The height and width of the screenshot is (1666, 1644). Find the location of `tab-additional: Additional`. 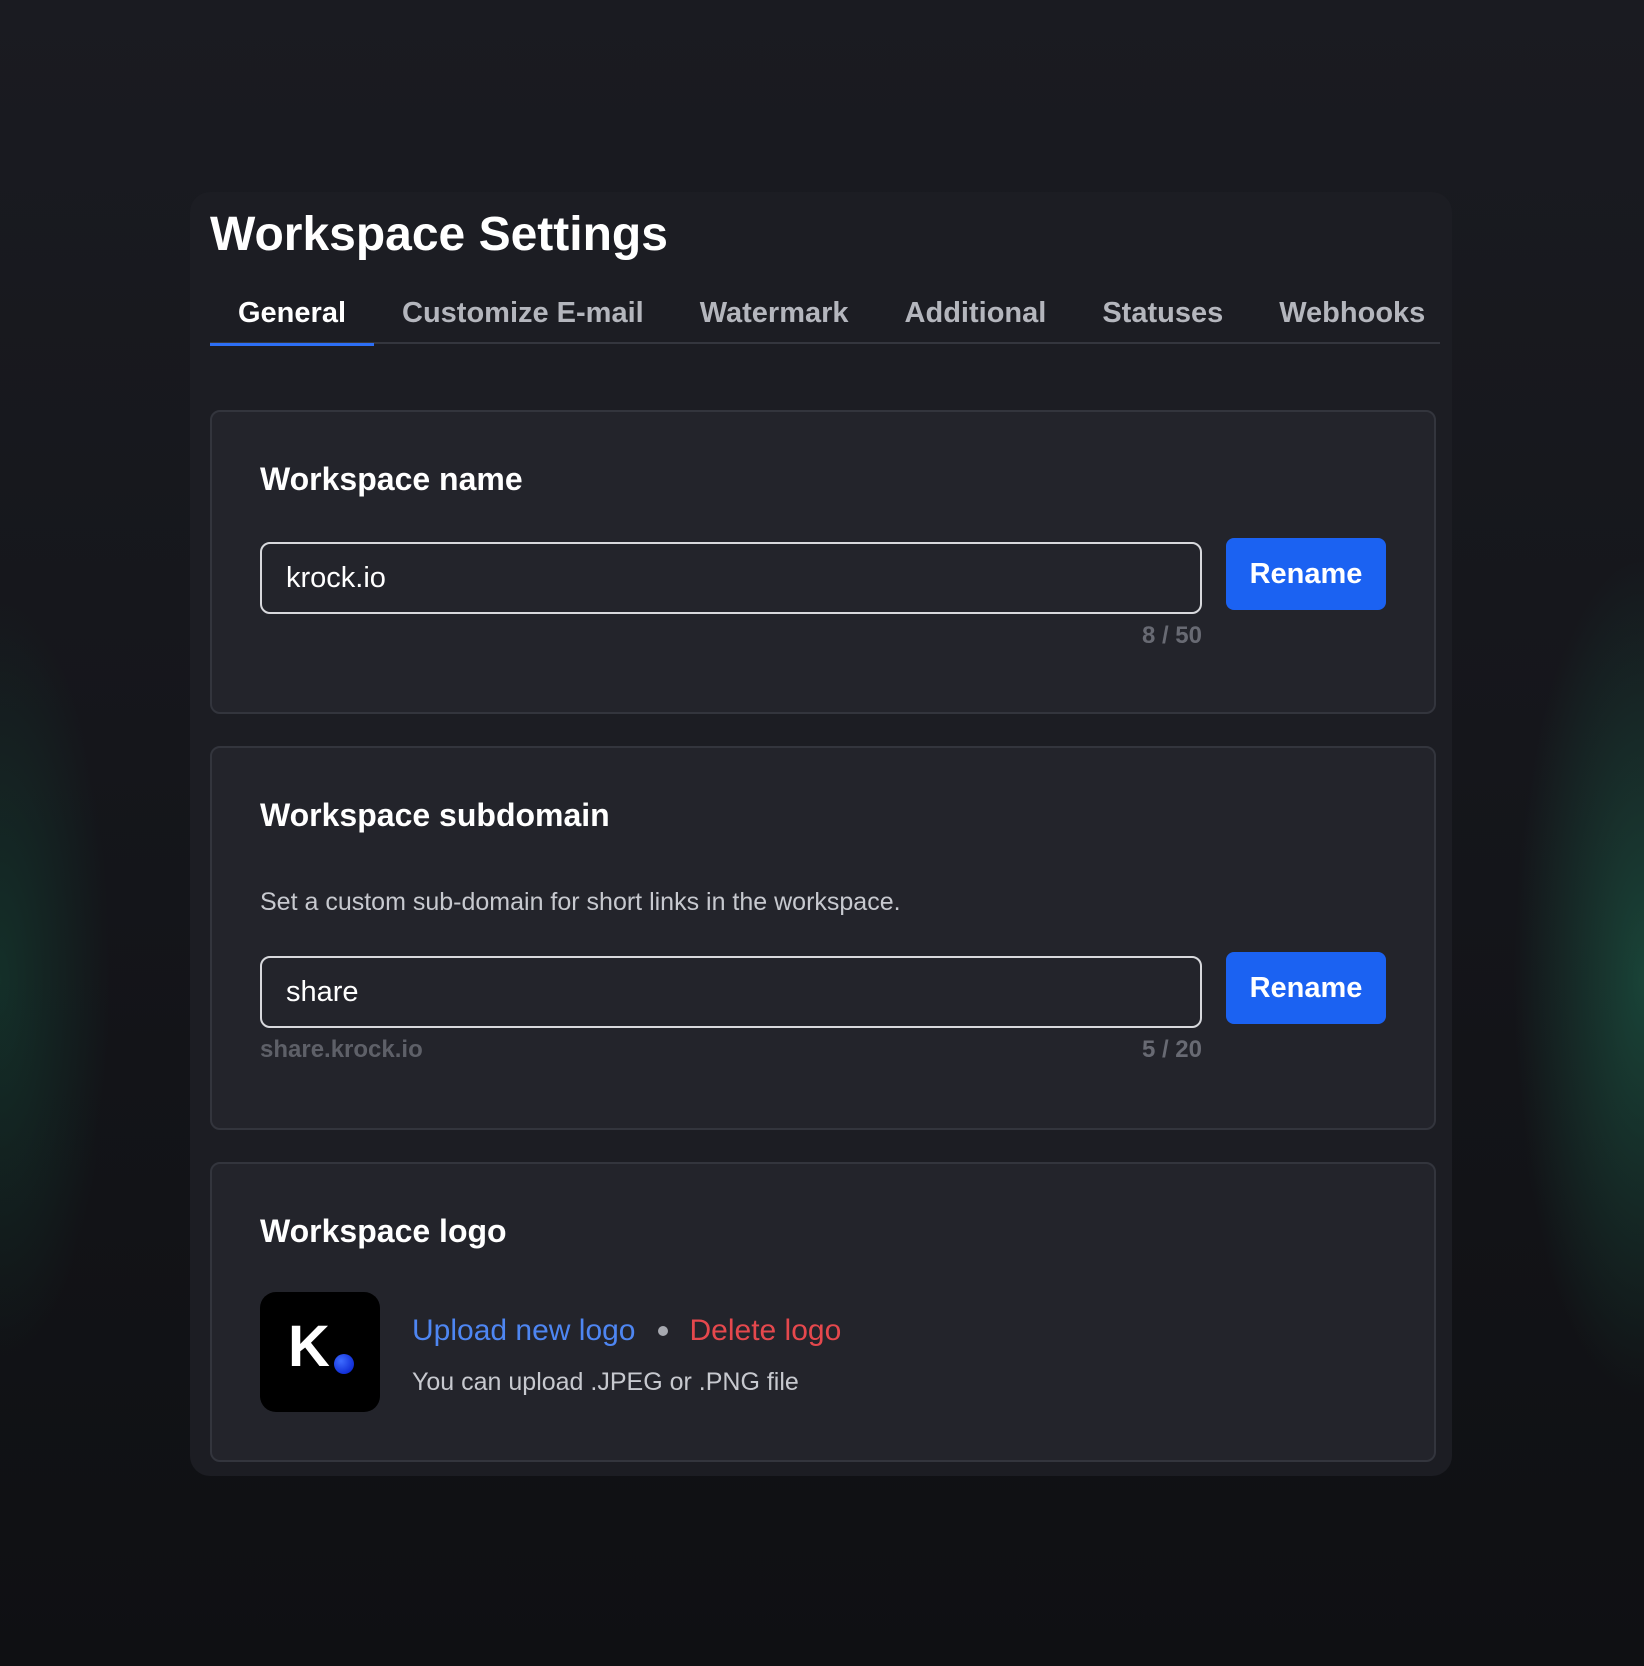

tab-additional: Additional is located at coordinates (976, 316).